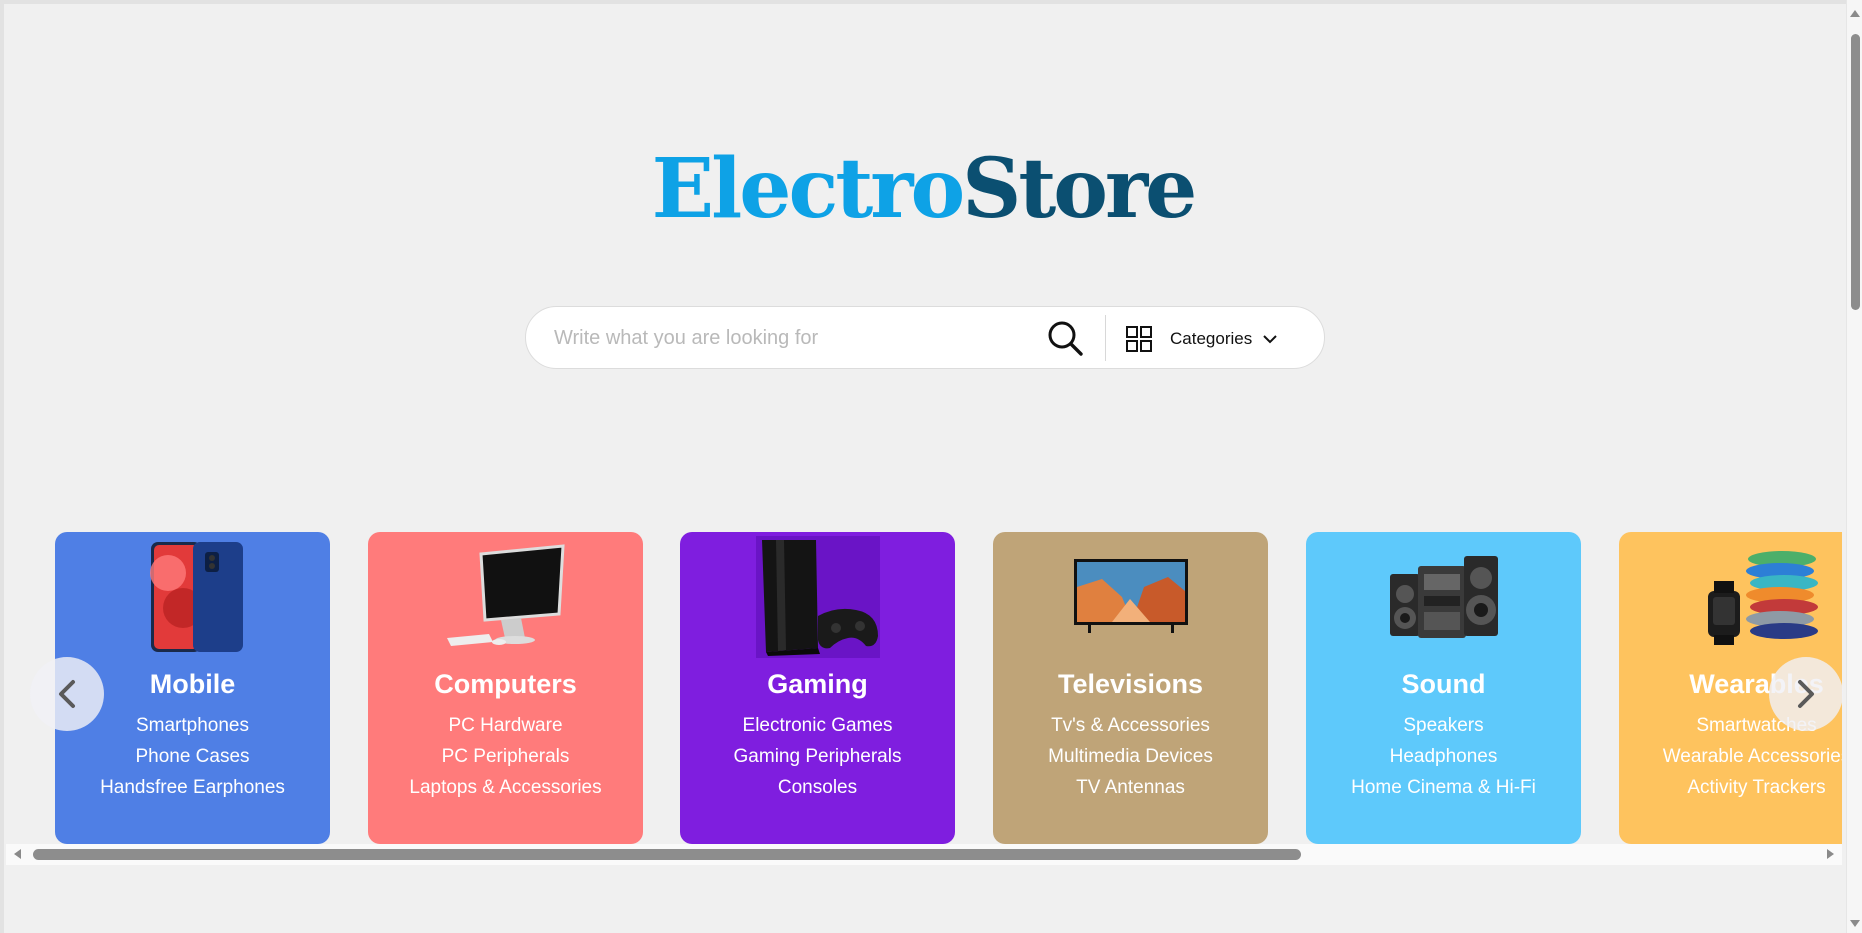  Describe the element at coordinates (1130, 597) in the screenshot. I see `television-image` at that location.